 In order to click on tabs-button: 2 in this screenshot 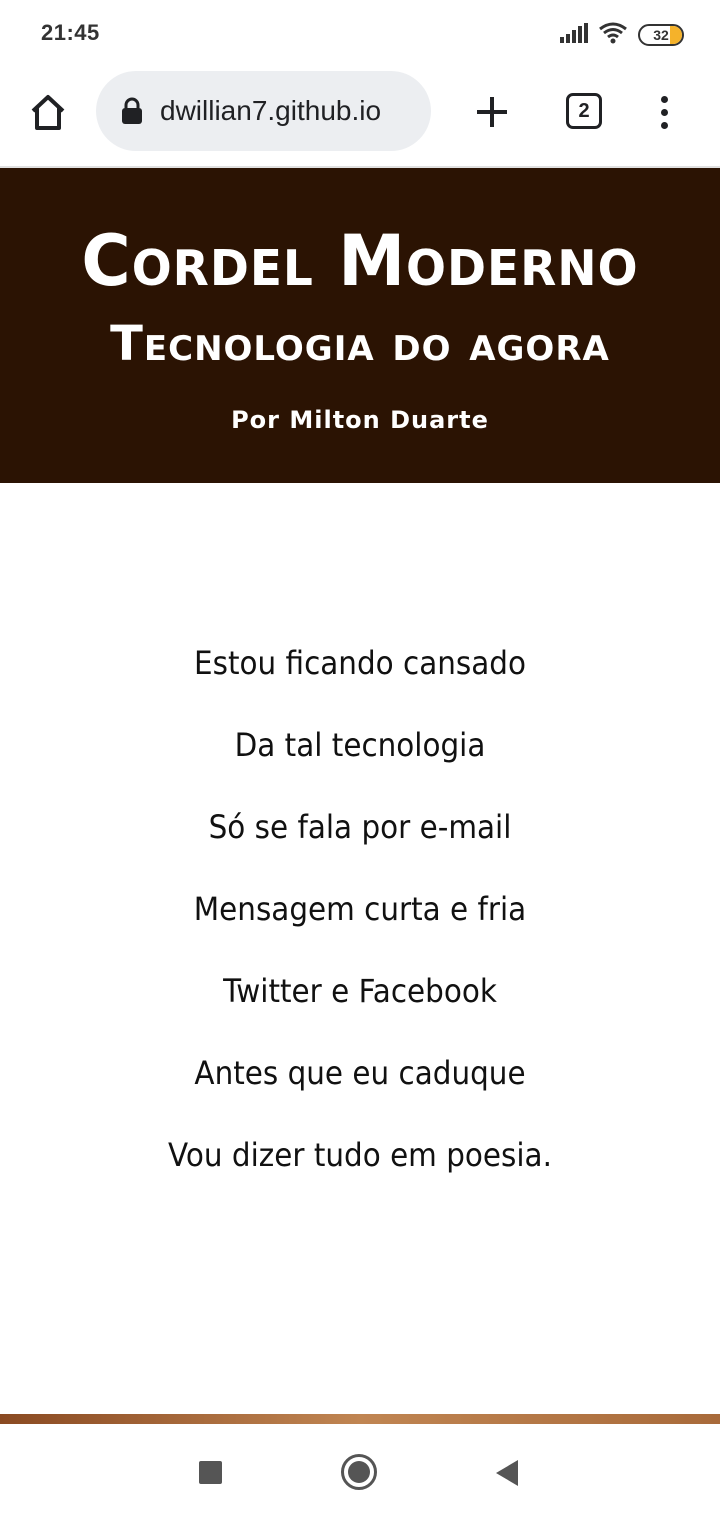, I will do `click(584, 111)`.